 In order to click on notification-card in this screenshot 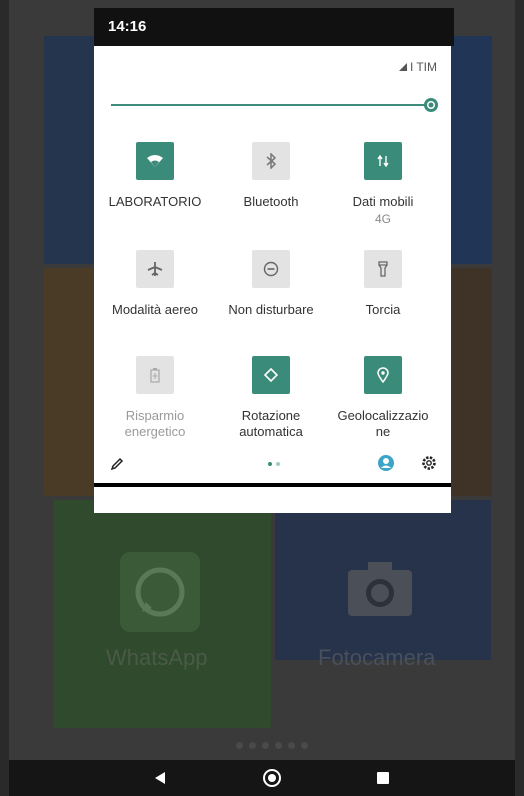, I will do `click(272, 500)`.